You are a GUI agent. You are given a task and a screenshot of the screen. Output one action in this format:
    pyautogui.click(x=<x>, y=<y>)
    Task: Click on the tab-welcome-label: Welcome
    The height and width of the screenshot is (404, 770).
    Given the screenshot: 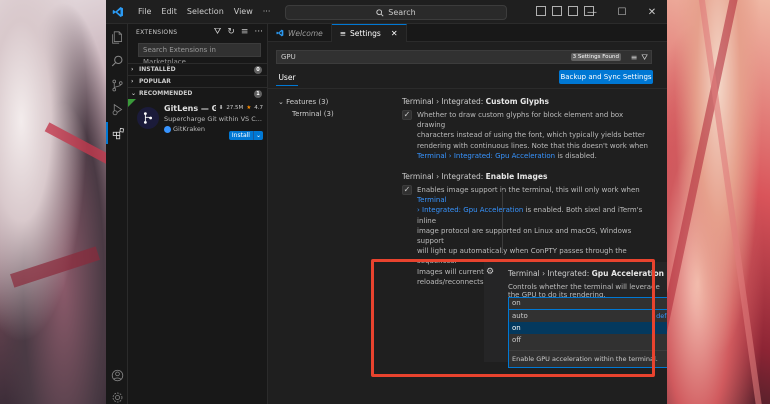 What is the action you would take?
    pyautogui.click(x=305, y=33)
    